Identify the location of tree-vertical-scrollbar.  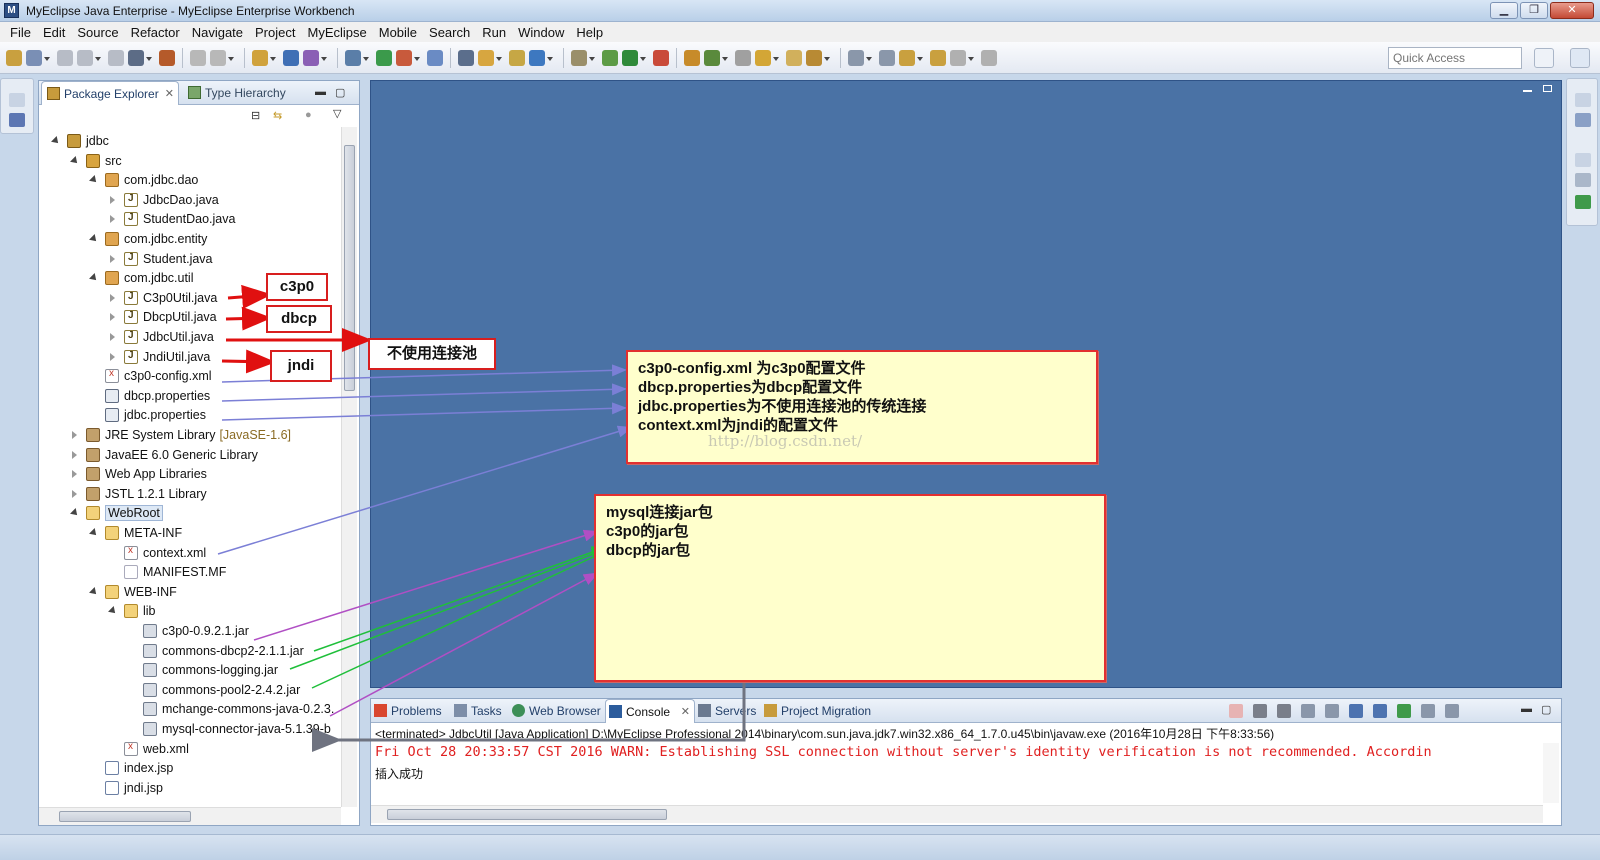
(349, 467).